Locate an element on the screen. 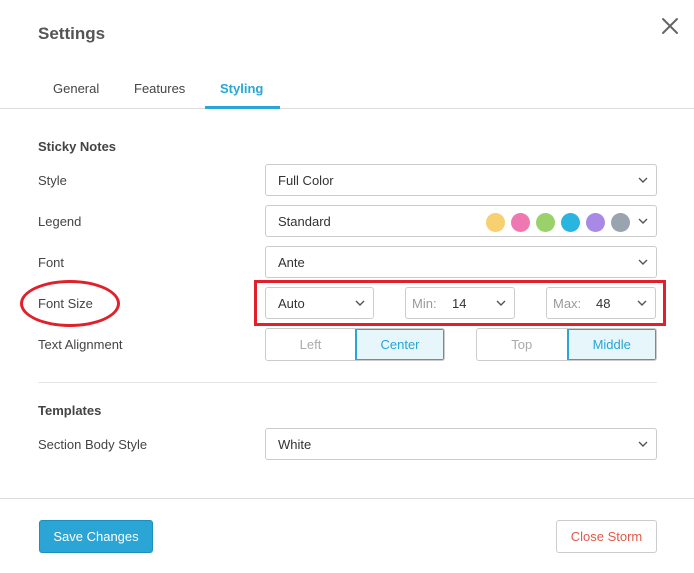  section-divider is located at coordinates (347, 382).